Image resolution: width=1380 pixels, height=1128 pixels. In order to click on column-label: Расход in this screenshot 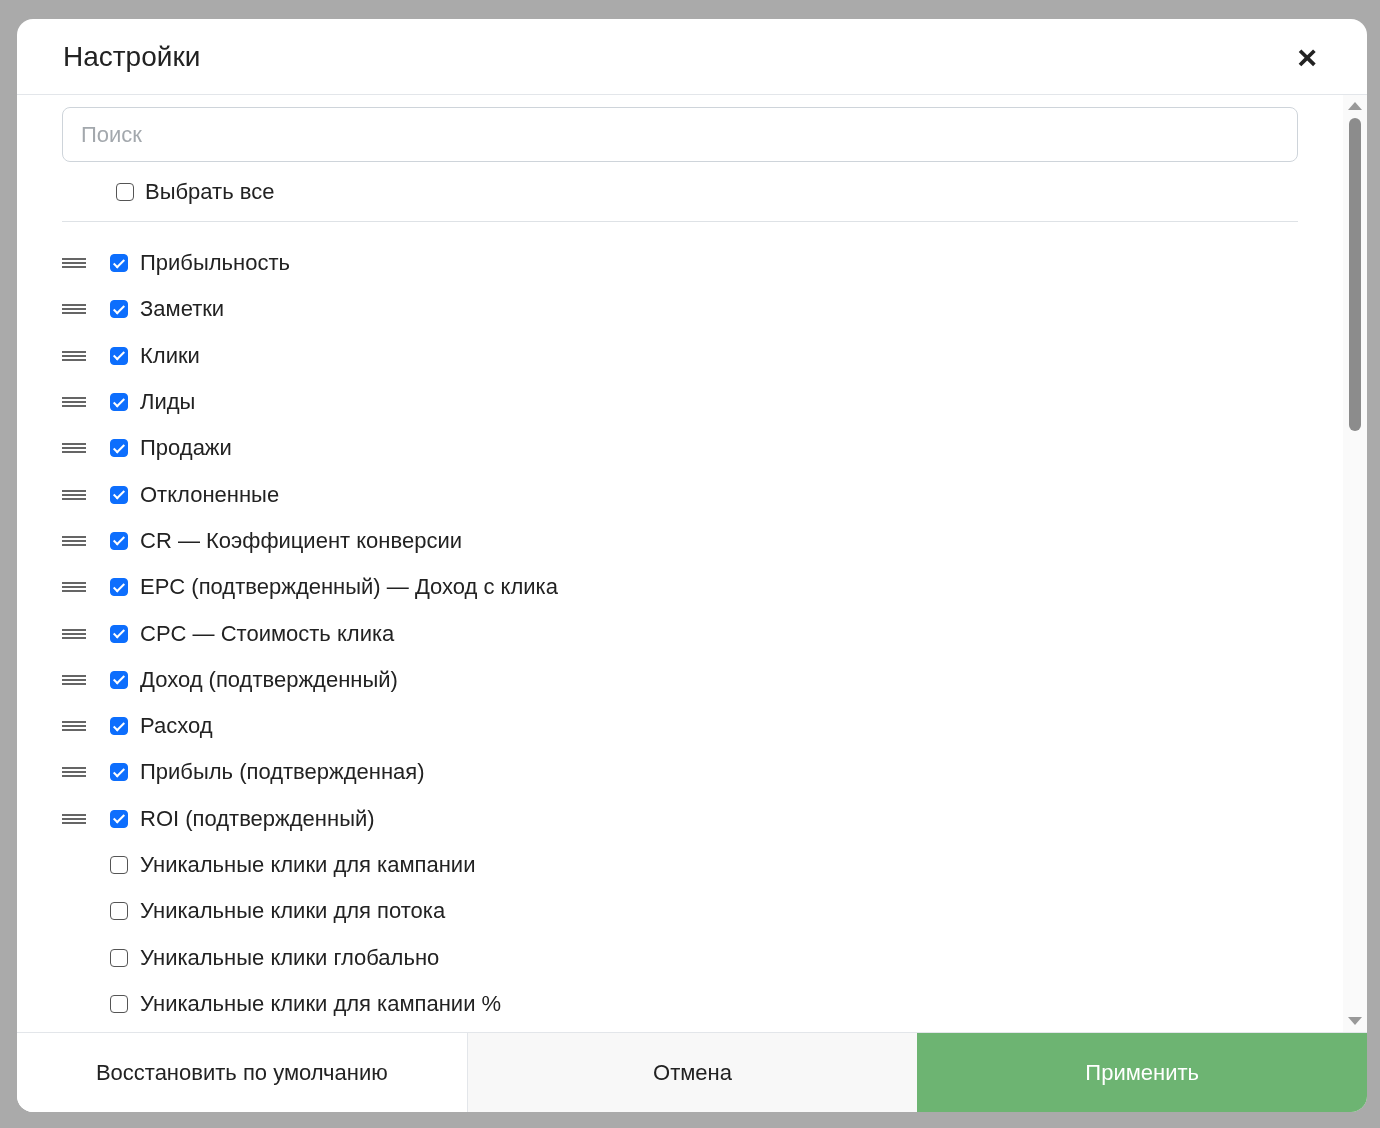, I will do `click(176, 726)`.